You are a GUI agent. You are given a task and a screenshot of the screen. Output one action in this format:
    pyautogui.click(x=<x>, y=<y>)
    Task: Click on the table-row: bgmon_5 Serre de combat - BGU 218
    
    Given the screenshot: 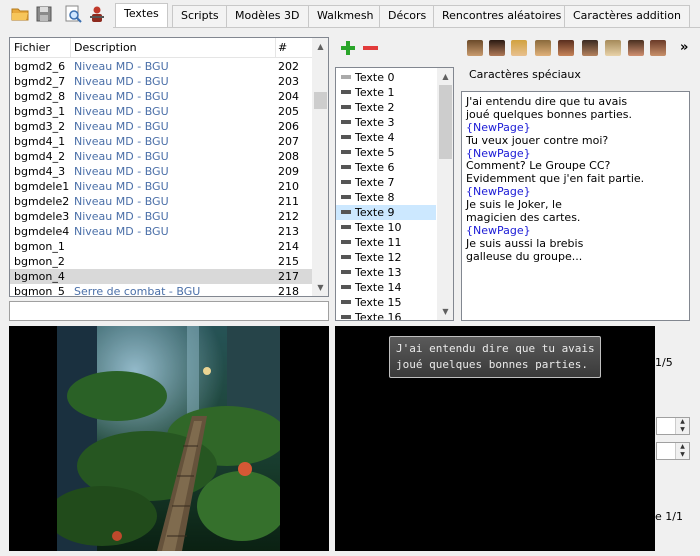 What is the action you would take?
    pyautogui.click(x=161, y=290)
    